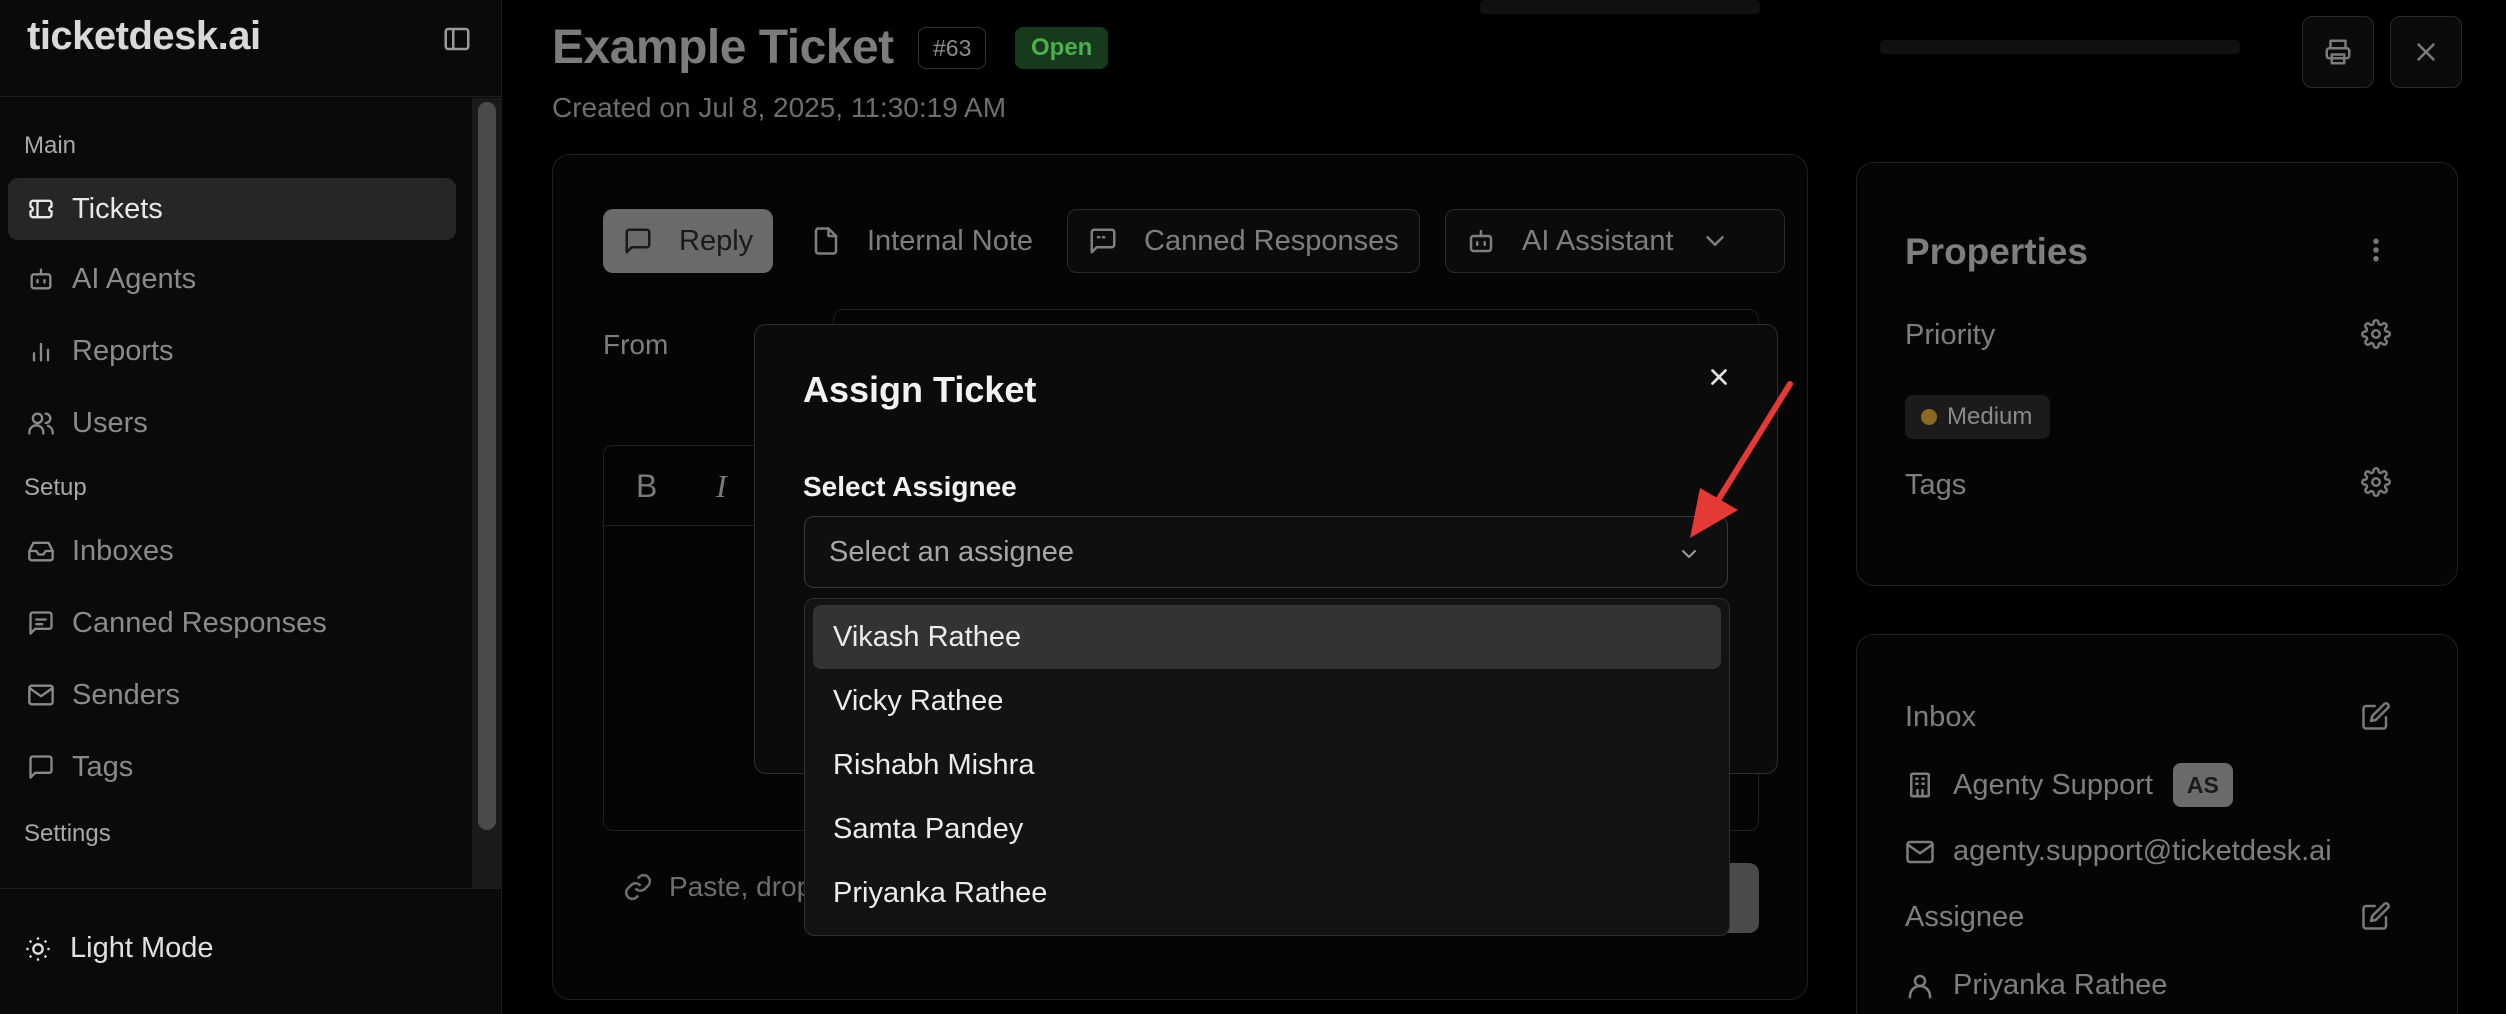  Describe the element at coordinates (1267, 893) in the screenshot. I see `assignee-option: Priyanka Rathee` at that location.